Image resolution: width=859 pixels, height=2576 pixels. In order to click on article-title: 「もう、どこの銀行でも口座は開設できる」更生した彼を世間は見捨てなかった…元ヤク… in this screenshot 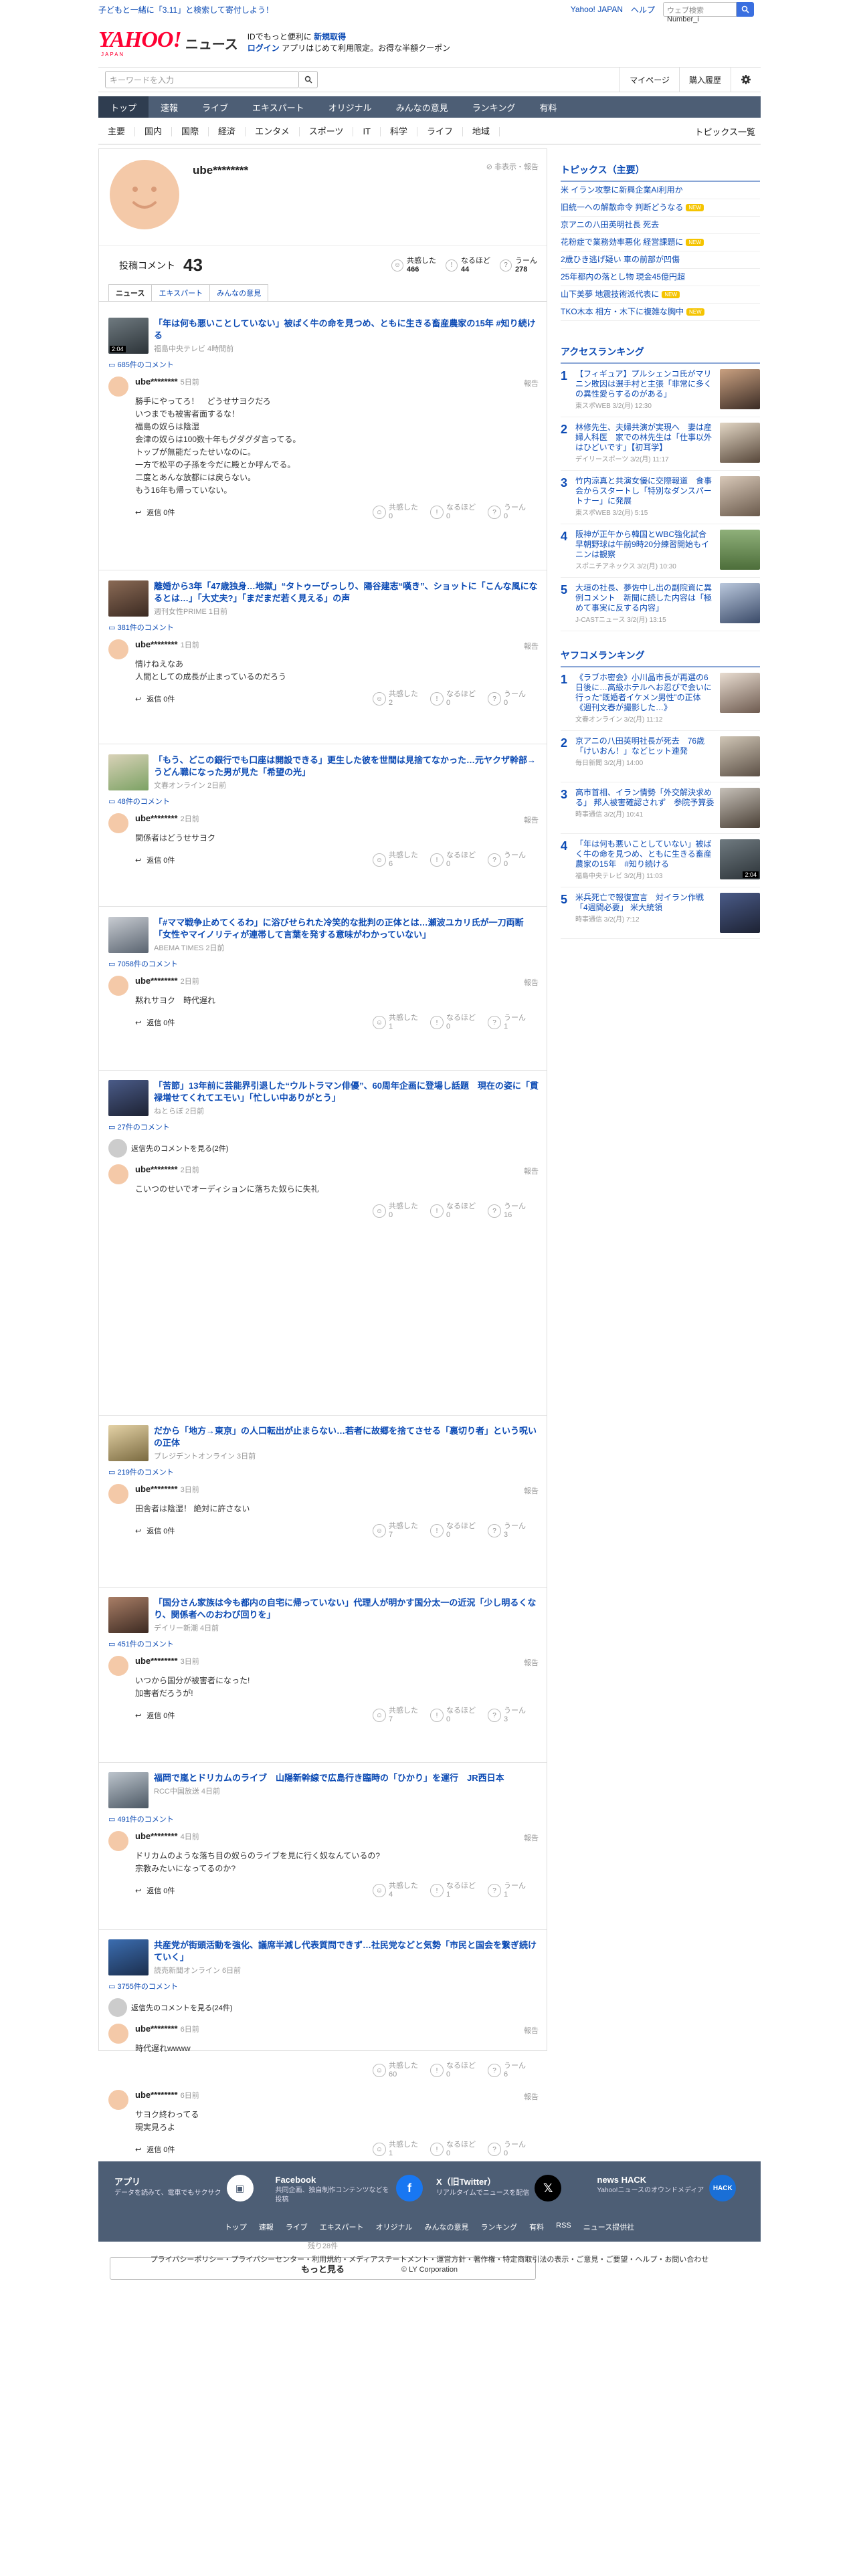, I will do `click(345, 766)`.